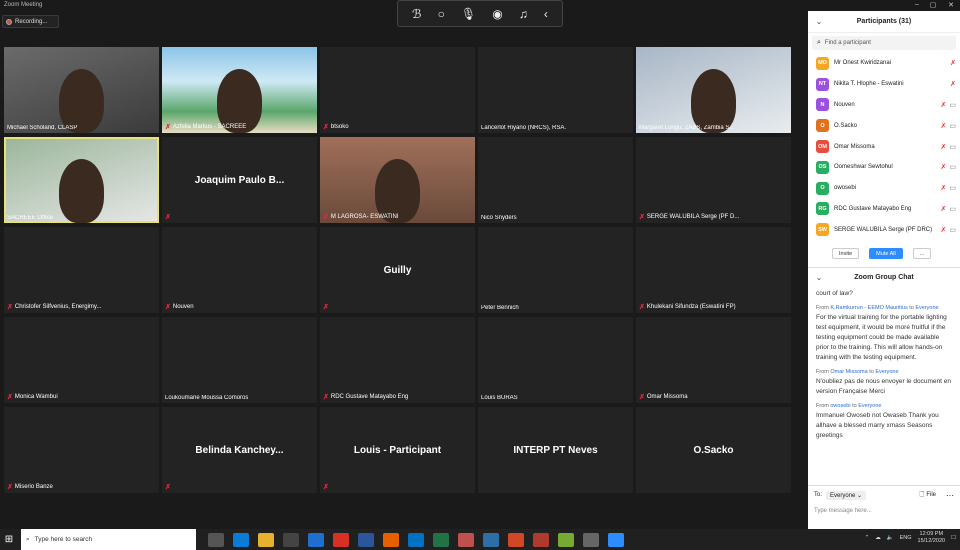  Describe the element at coordinates (108, 539) in the screenshot. I see `taskbar-search: ⌕ Type here to search` at that location.